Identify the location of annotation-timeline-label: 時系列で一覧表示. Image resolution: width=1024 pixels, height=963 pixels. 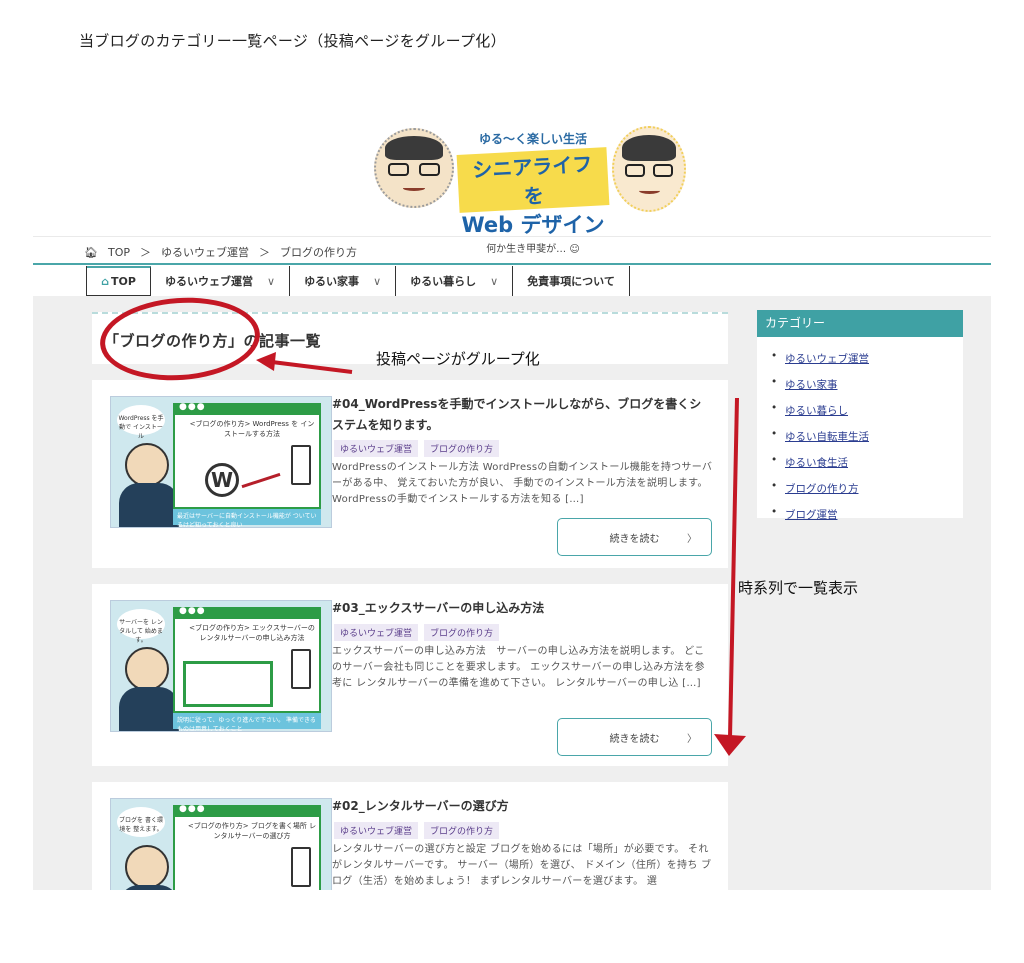
(798, 588).